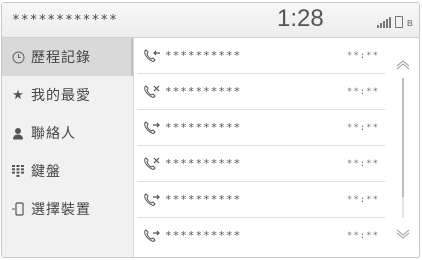 The height and width of the screenshot is (260, 422). I want to click on sidebar-item-label: 鍵盤, so click(46, 172).